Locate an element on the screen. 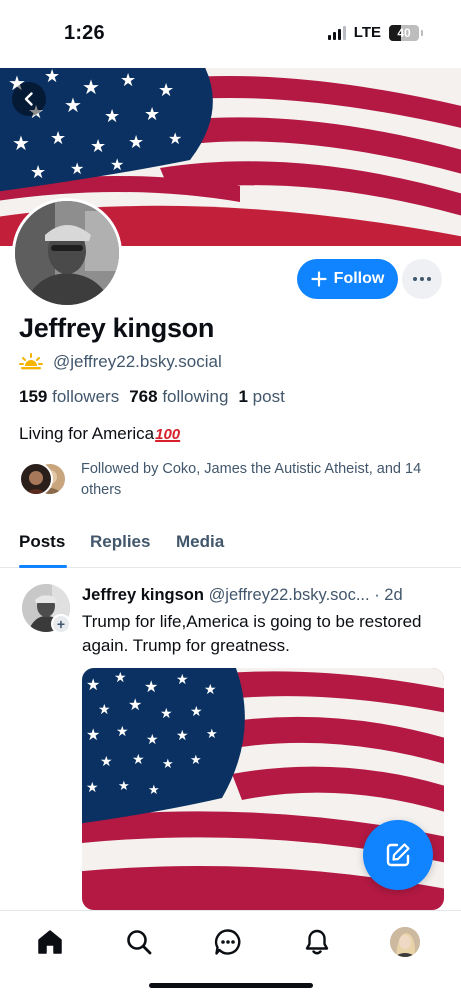 The image size is (461, 1000). more-options-button is located at coordinates (422, 279).